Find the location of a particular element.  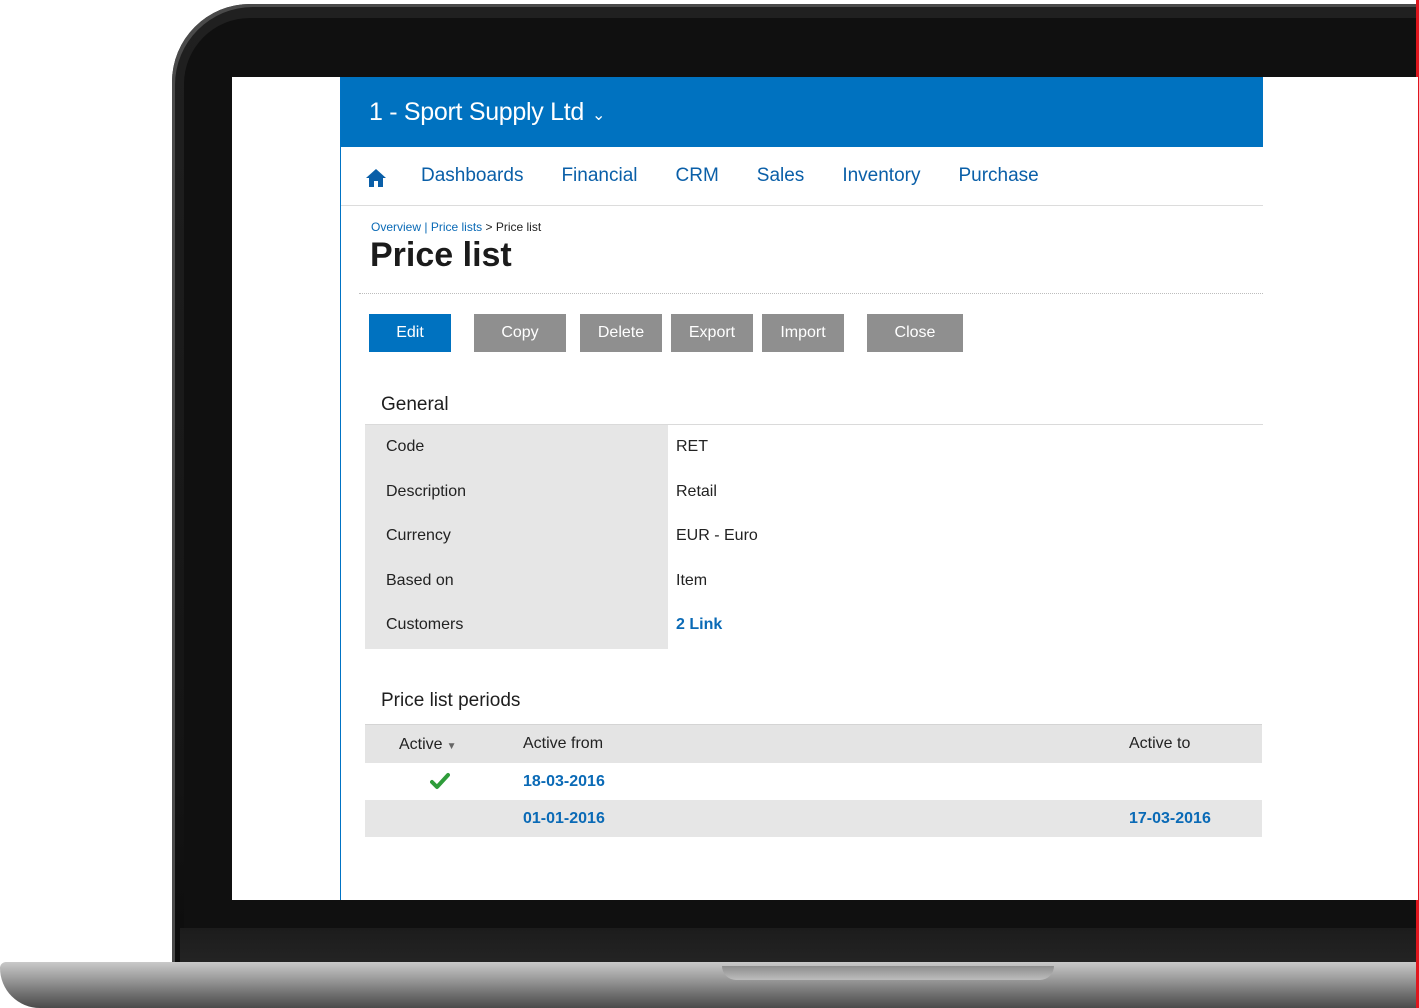

active-from-link: 01-01-2016 is located at coordinates (564, 819).